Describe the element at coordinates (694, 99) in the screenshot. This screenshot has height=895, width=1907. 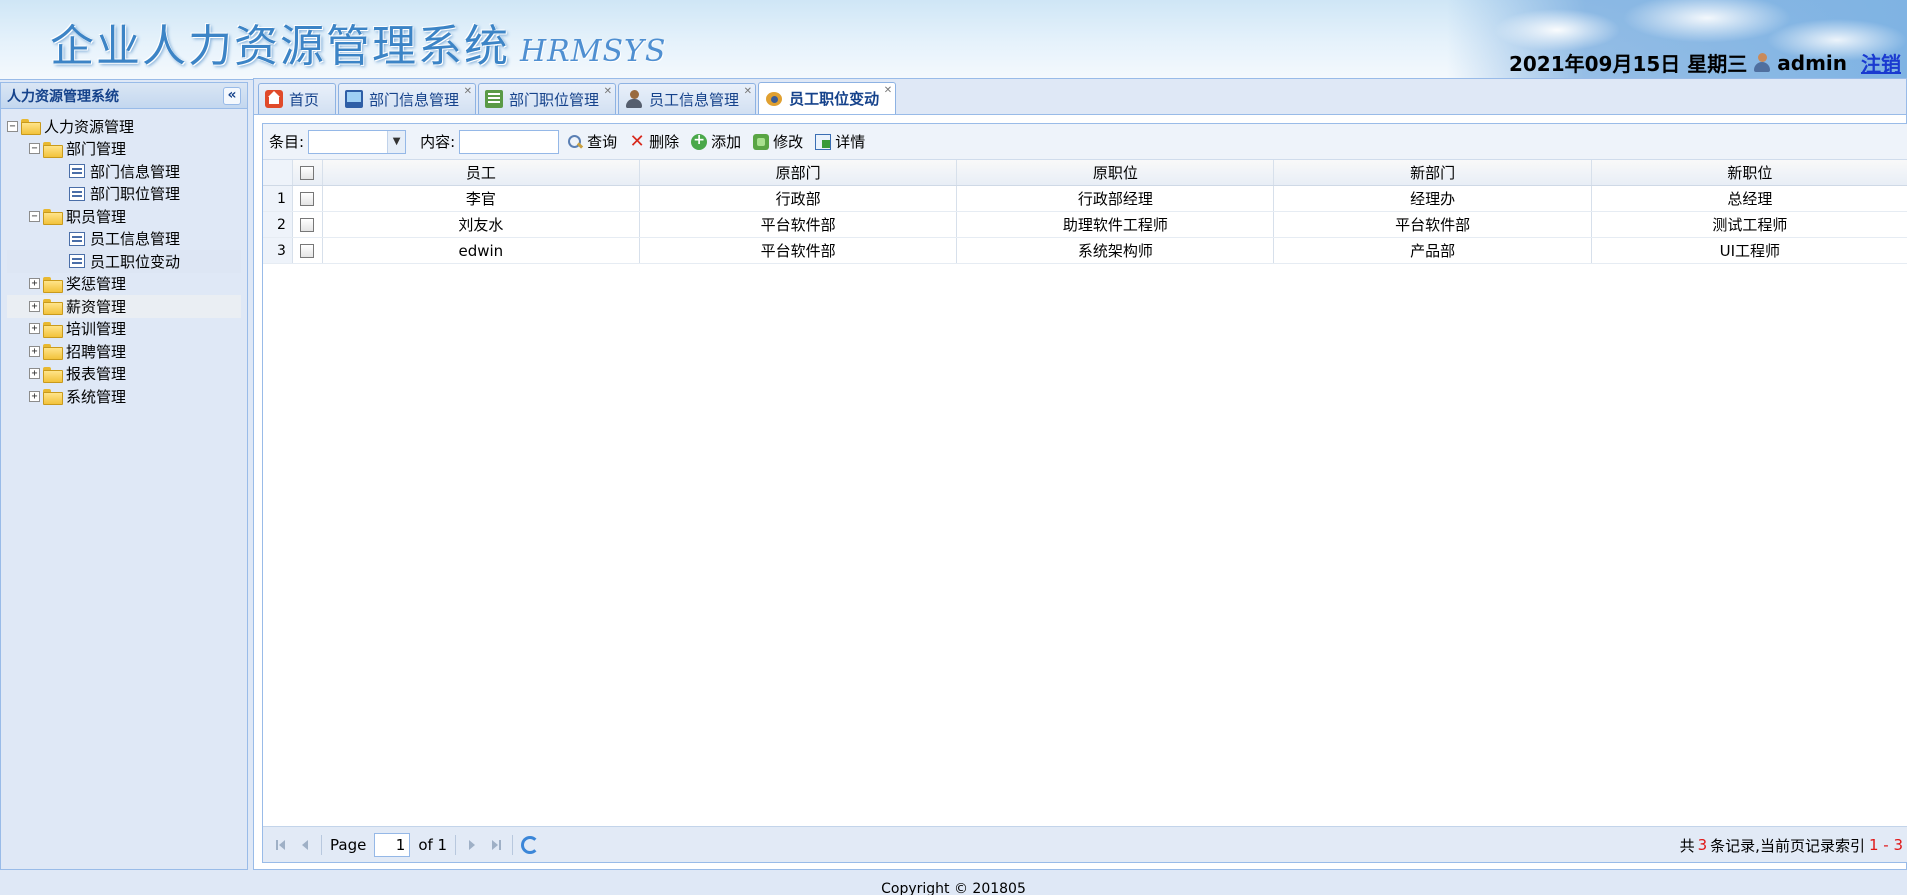
I see `tab-label: 员工信息管理` at that location.